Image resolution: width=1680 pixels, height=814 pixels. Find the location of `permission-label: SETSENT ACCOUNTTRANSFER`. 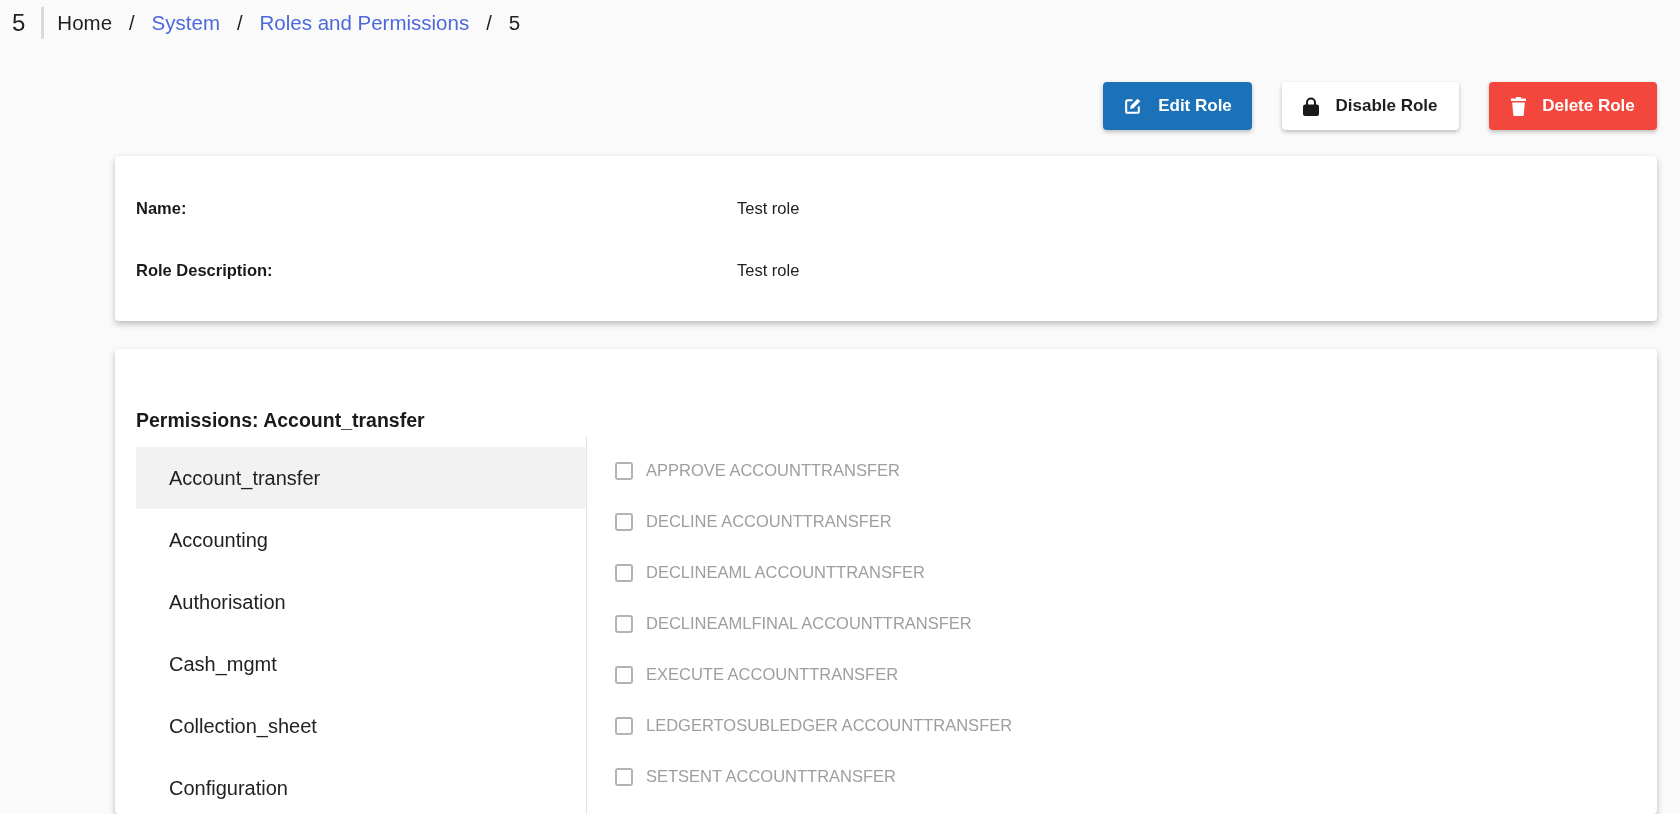

permission-label: SETSENT ACCOUNTTRANSFER is located at coordinates (771, 777).